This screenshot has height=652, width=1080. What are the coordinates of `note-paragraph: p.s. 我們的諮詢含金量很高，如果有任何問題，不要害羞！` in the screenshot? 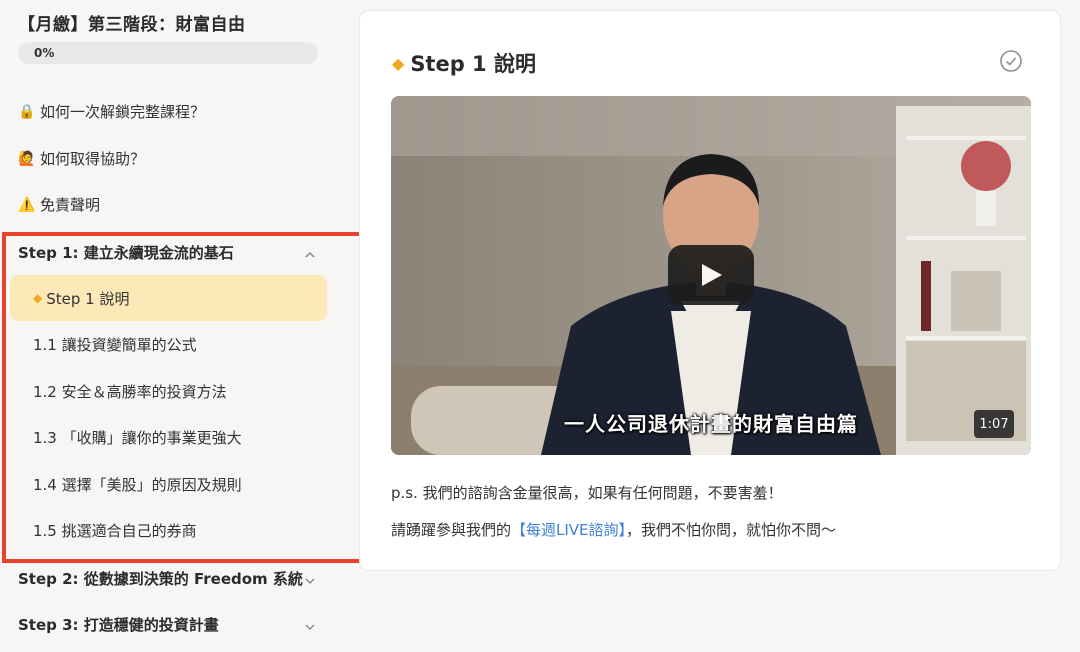 It's located at (587, 493).